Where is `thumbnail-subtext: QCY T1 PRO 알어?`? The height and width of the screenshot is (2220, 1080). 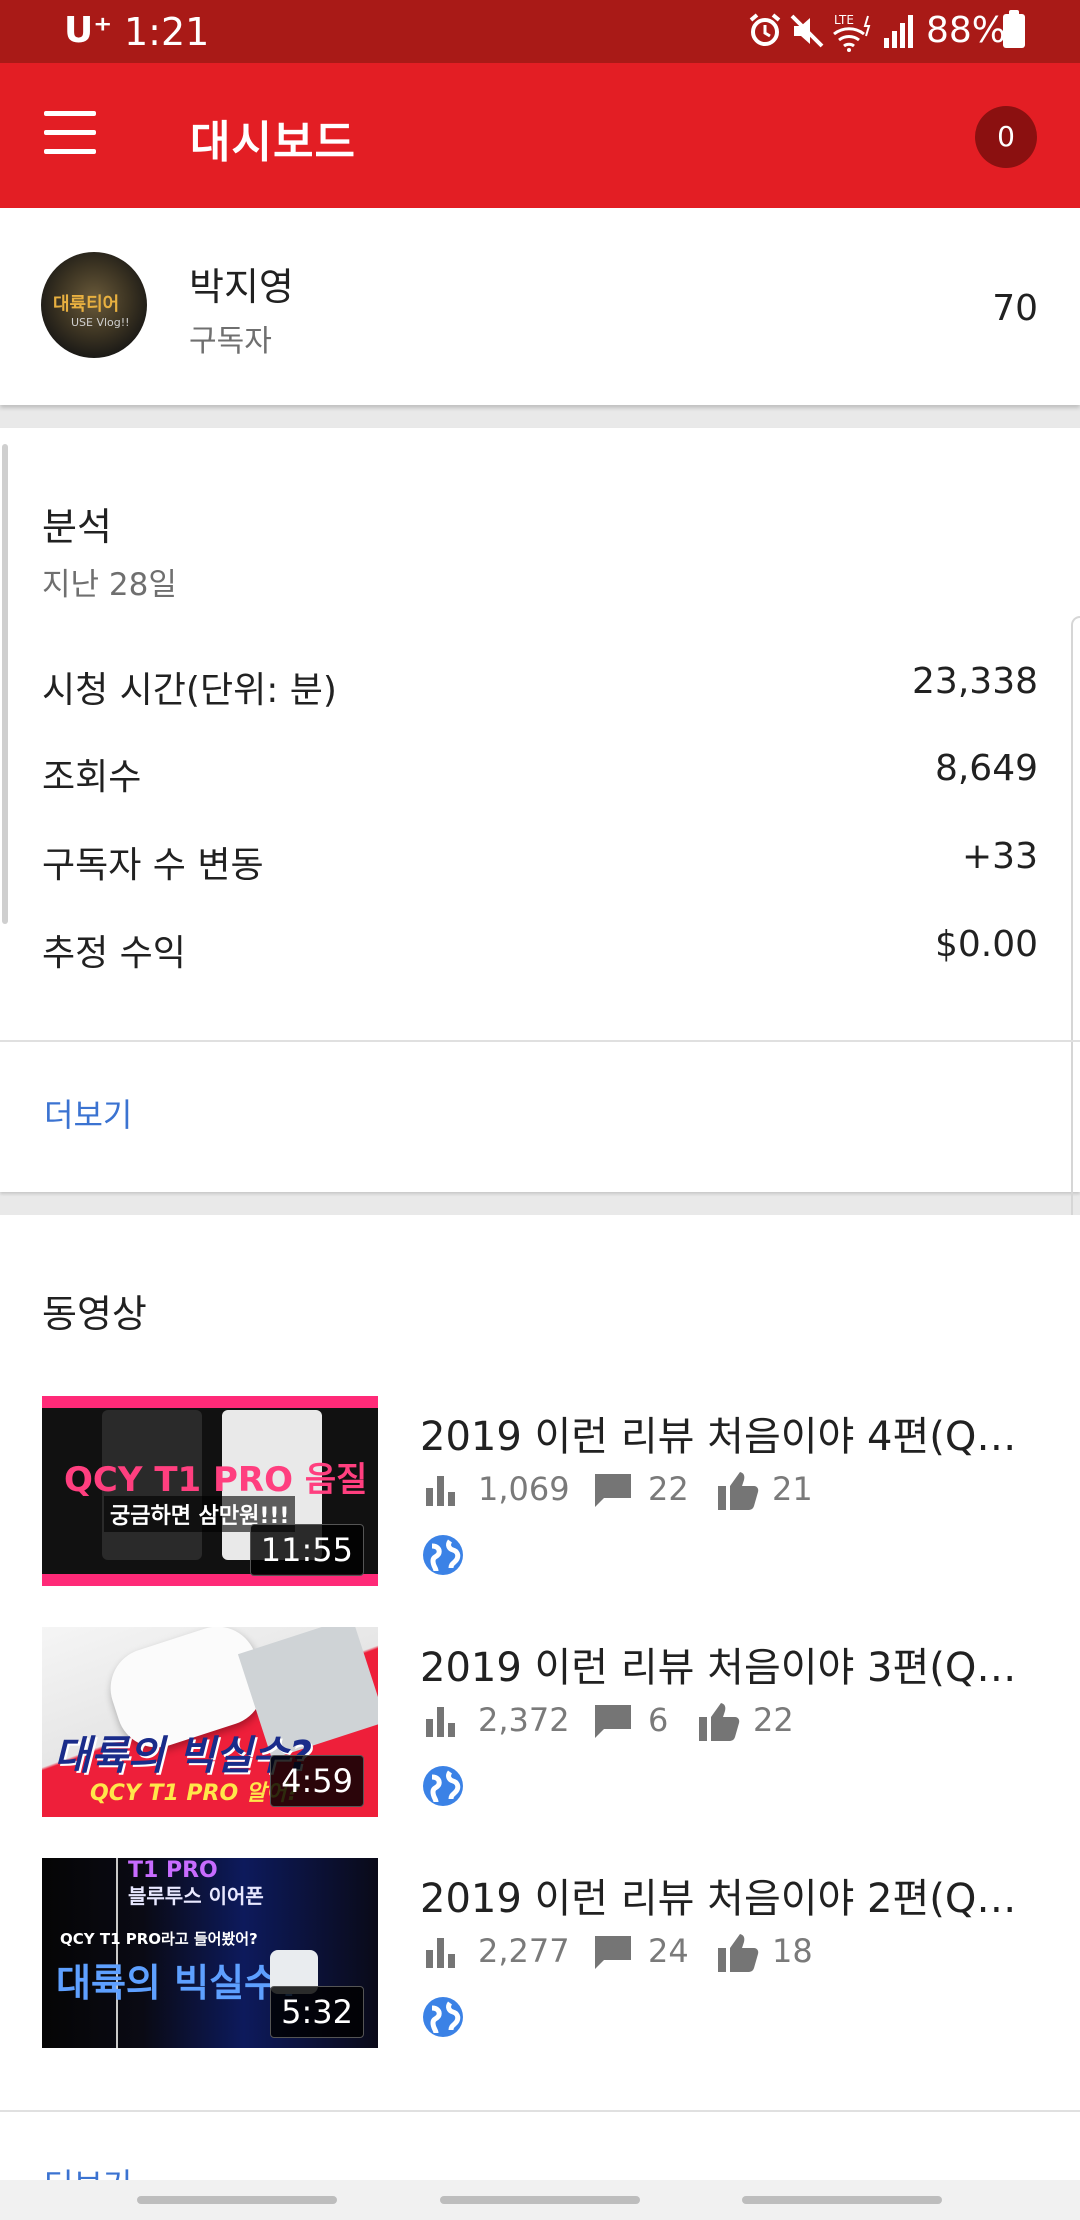 thumbnail-subtext: QCY T1 PRO 알어? is located at coordinates (195, 1793).